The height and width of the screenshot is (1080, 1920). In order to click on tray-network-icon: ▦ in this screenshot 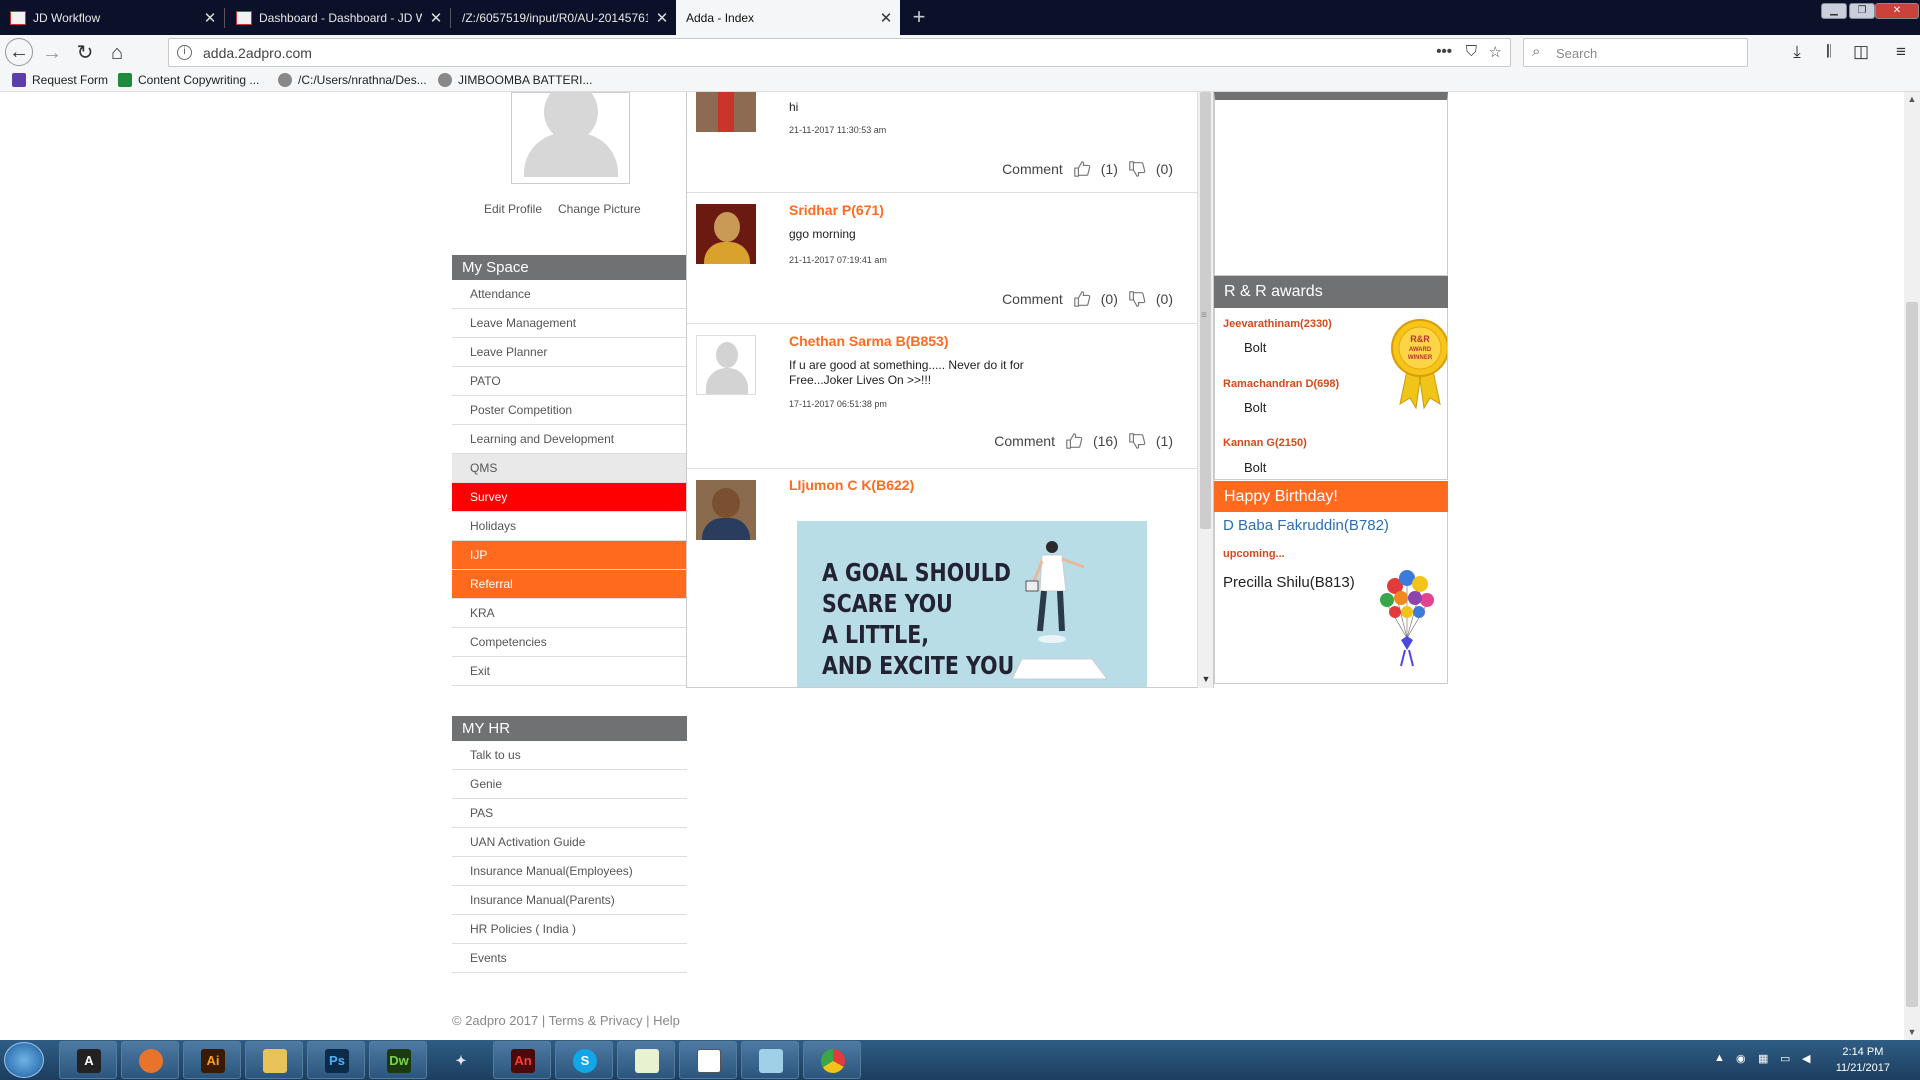, I will do `click(1765, 1059)`.